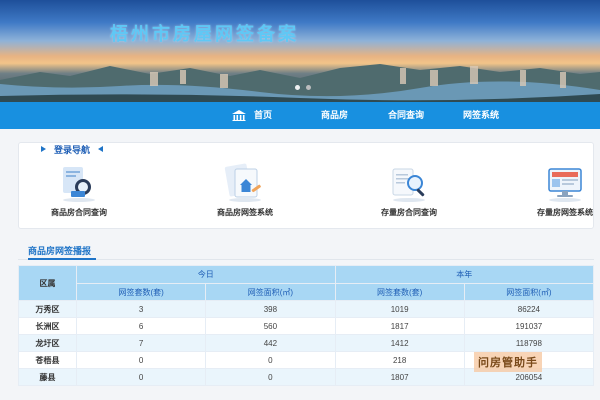 The image size is (600, 400). Describe the element at coordinates (245, 212) in the screenshot. I see `service-label: 商品房网签系统` at that location.